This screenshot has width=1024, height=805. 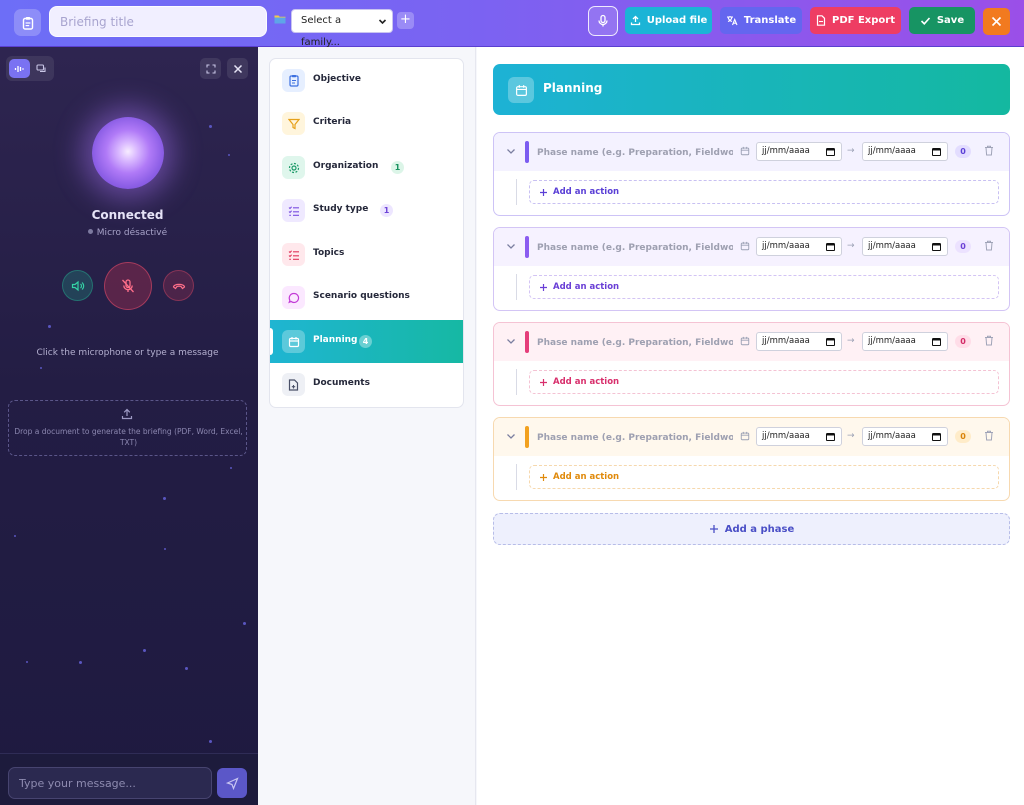 I want to click on checklist-icon, so click(x=293, y=210).